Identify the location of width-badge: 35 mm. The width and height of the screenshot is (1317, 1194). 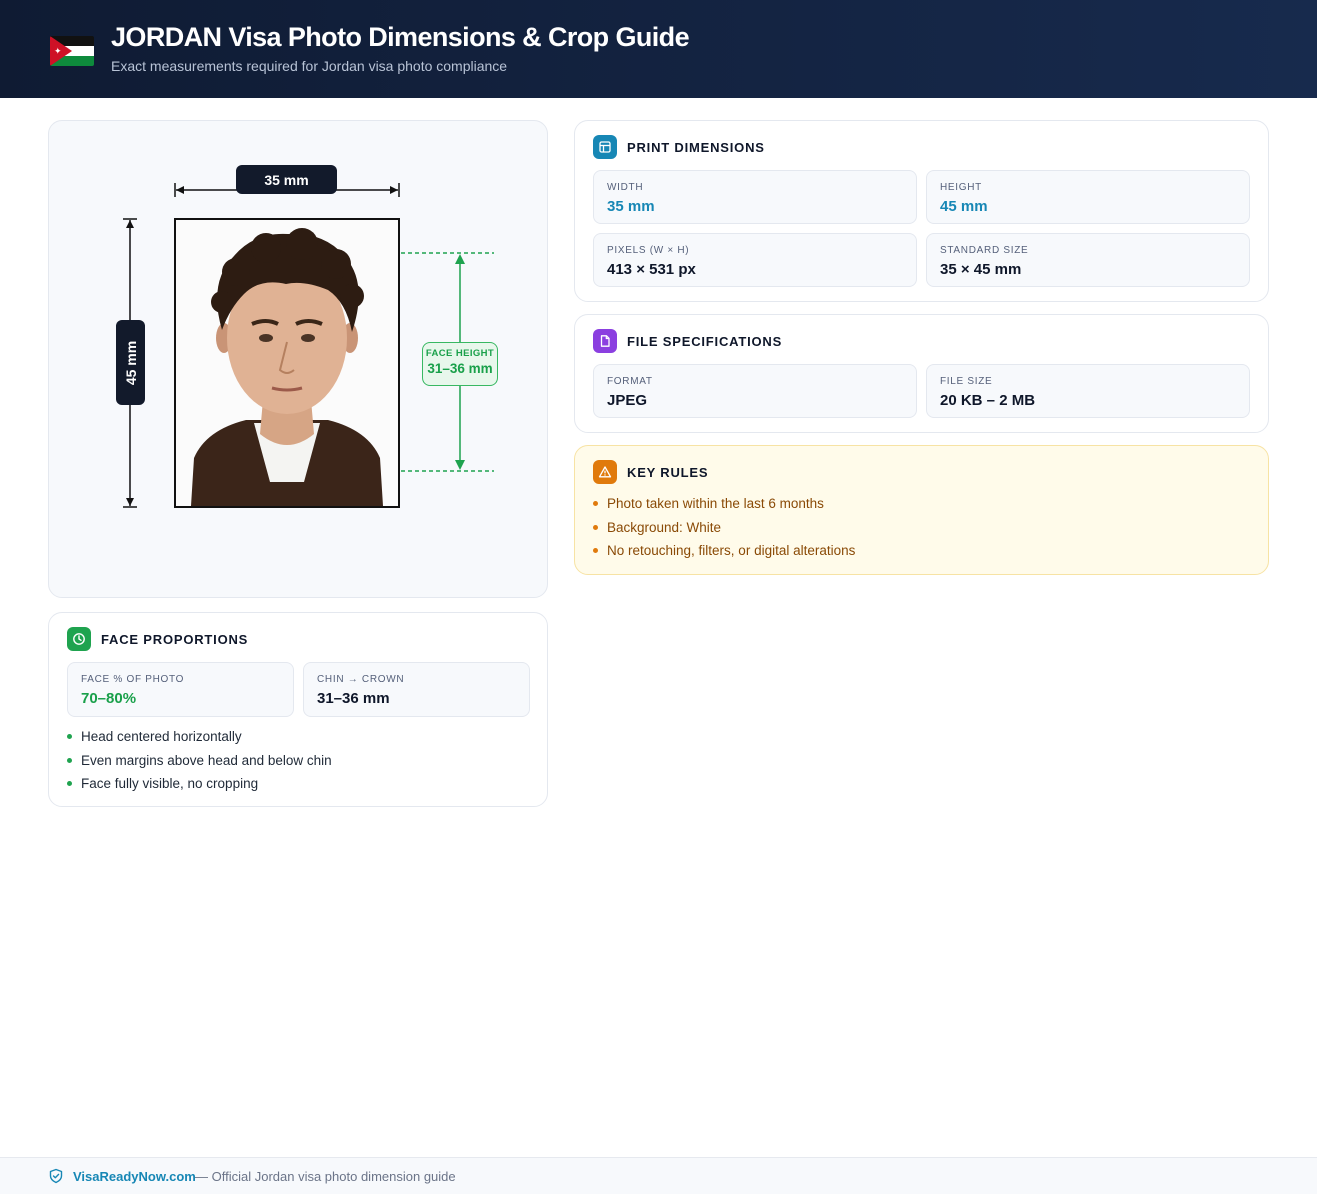
(286, 179).